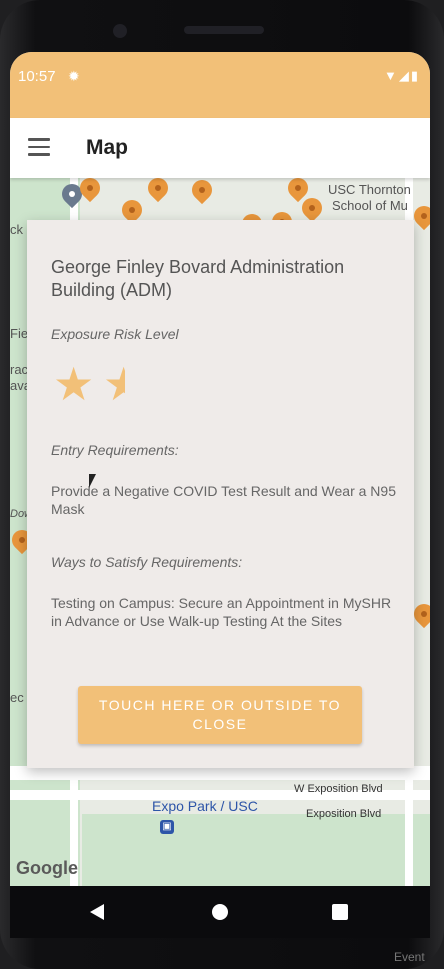 The width and height of the screenshot is (444, 969). Describe the element at coordinates (409, 957) in the screenshot. I see `map-label: Event` at that location.